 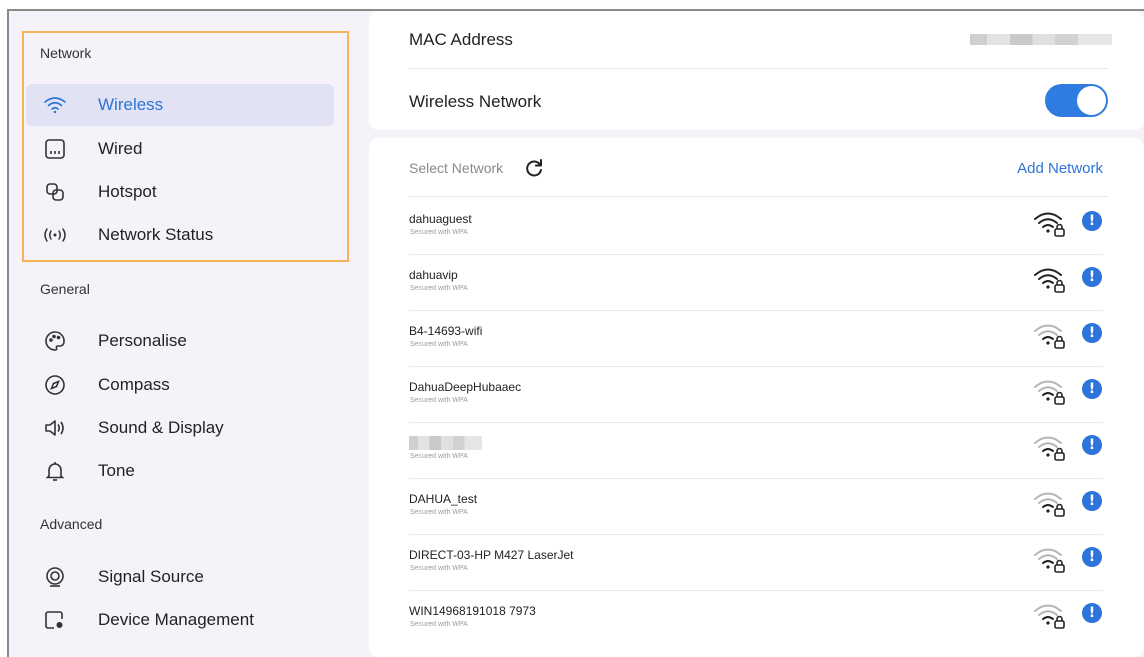 I want to click on network-row: WIN14968191018 7973 Secured with WPA!, so click(x=756, y=630).